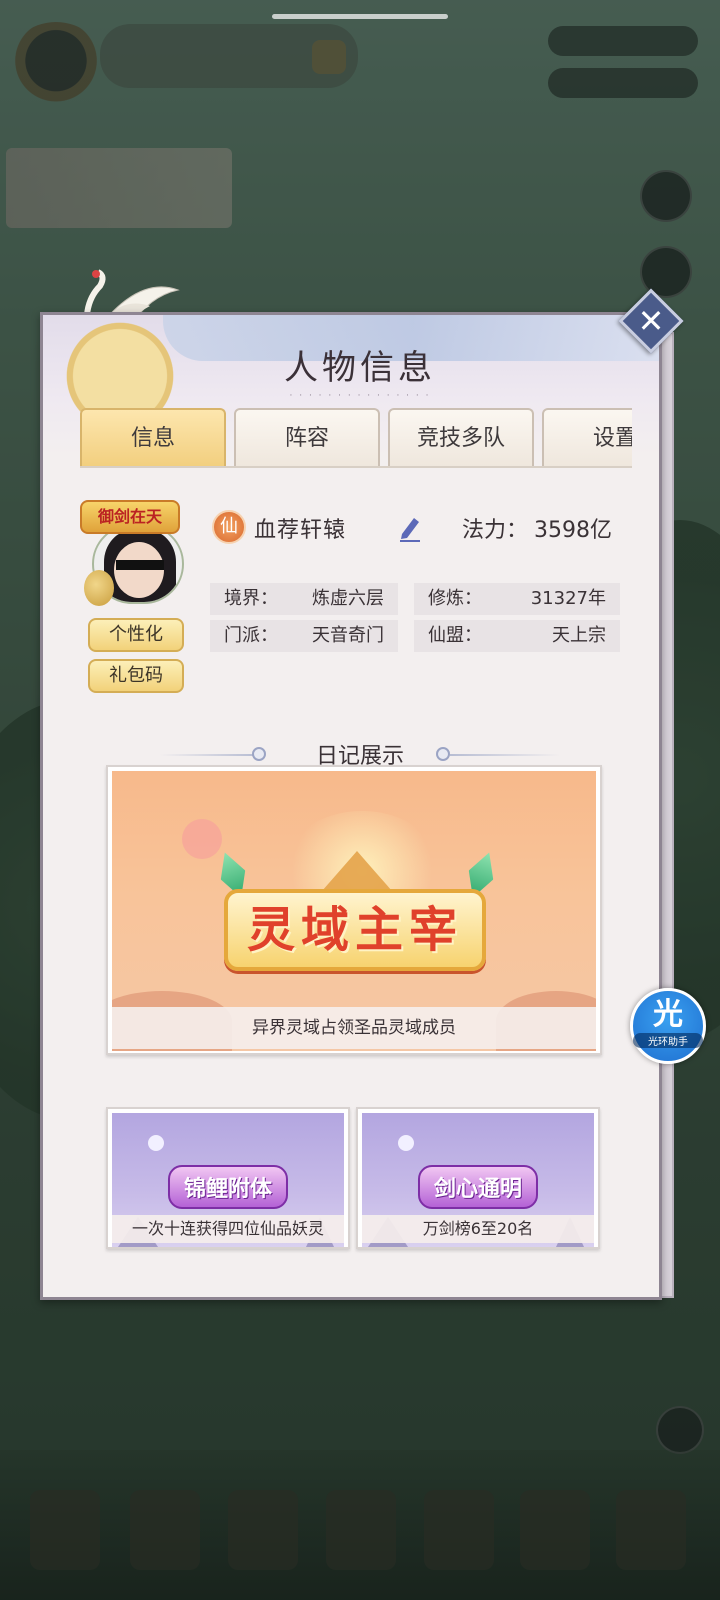 This screenshot has height=1600, width=720. I want to click on card-caption: 万剑榜6至20名, so click(478, 1229).